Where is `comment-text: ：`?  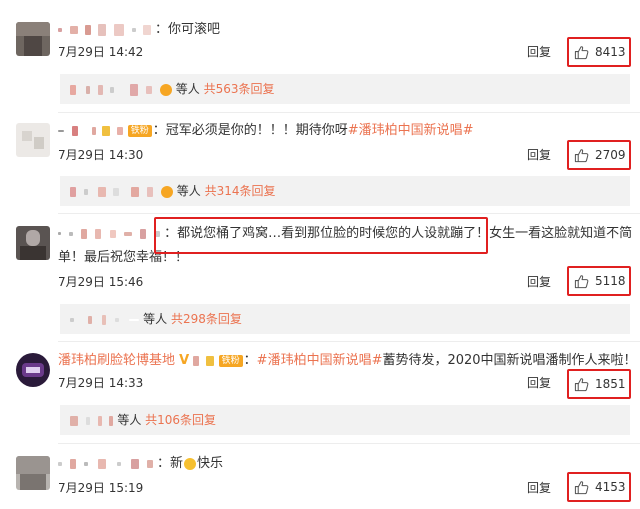
comment-text: ： is located at coordinates (250, 360).